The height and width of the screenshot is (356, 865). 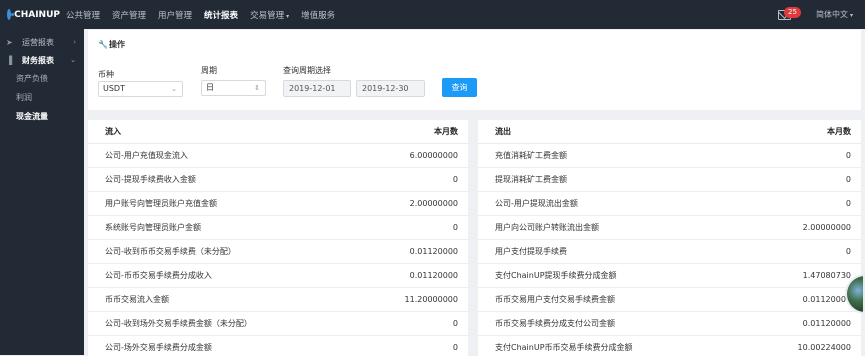 I want to click on sidebar-item-cash-flow: 现金流量, so click(x=42, y=116).